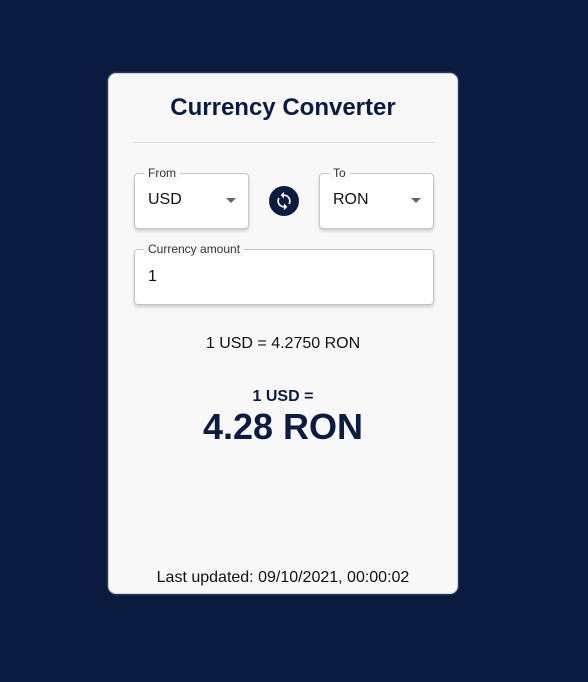 The height and width of the screenshot is (682, 588). Describe the element at coordinates (283, 426) in the screenshot. I see `result-value: 4.28 RON` at that location.